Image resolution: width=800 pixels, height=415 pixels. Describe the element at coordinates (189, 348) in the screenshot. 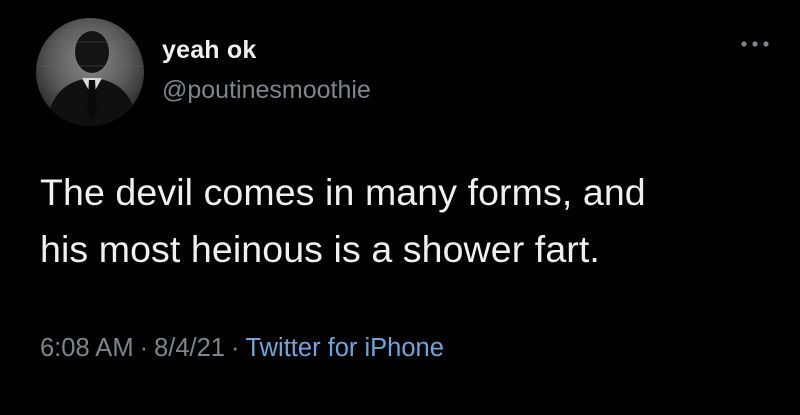

I see `tweet-date: 8/4/21` at that location.